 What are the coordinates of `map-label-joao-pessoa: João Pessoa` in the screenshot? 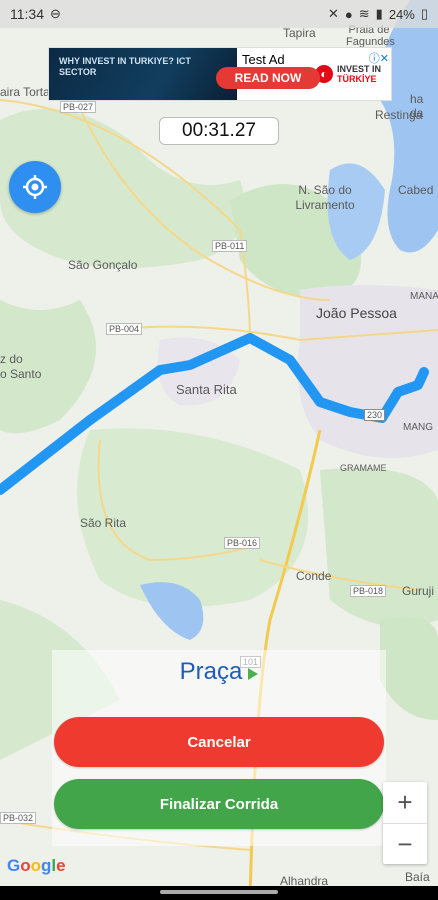 It's located at (356, 313).